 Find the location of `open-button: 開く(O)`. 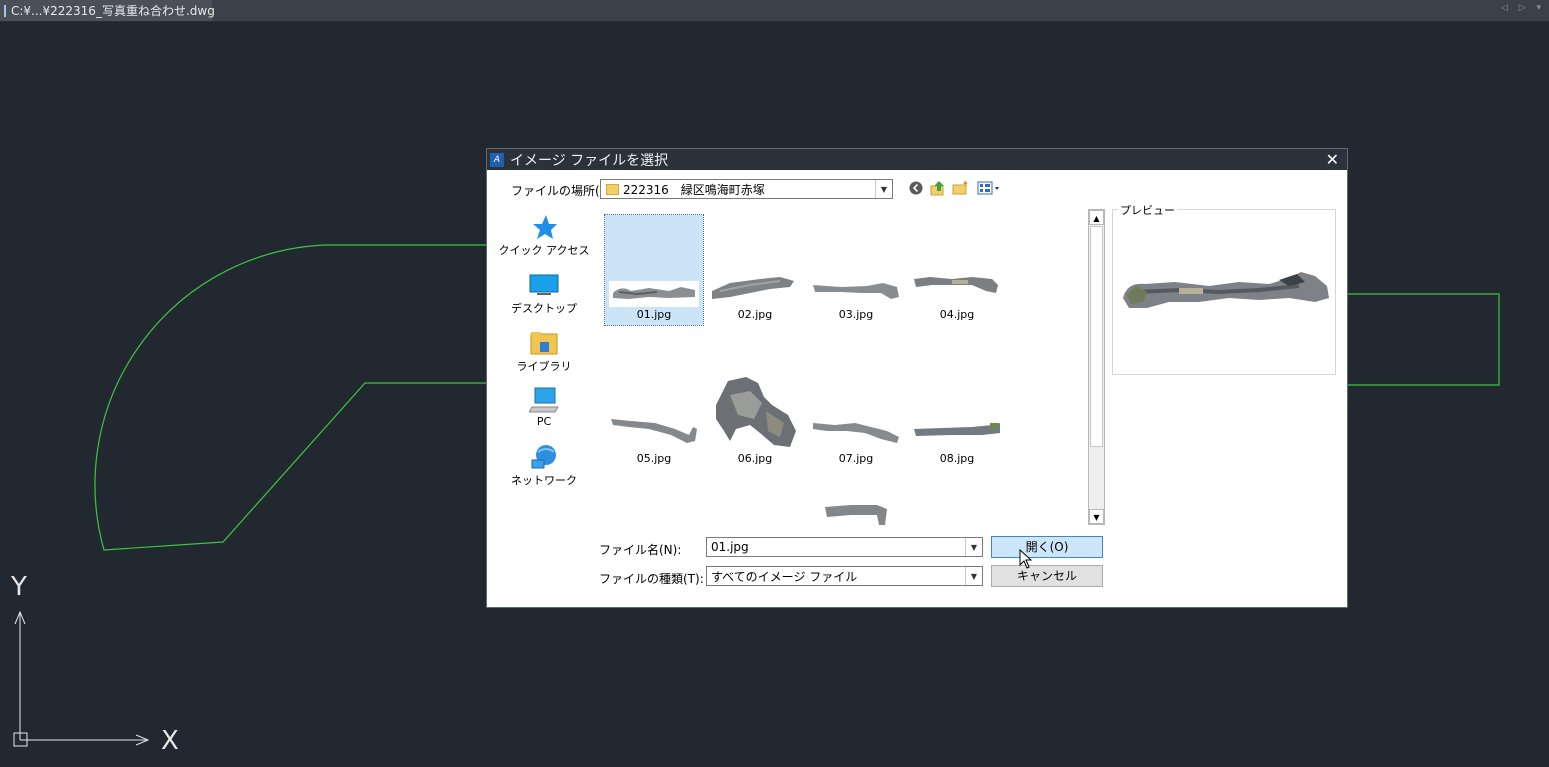

open-button: 開く(O) is located at coordinates (1047, 547).